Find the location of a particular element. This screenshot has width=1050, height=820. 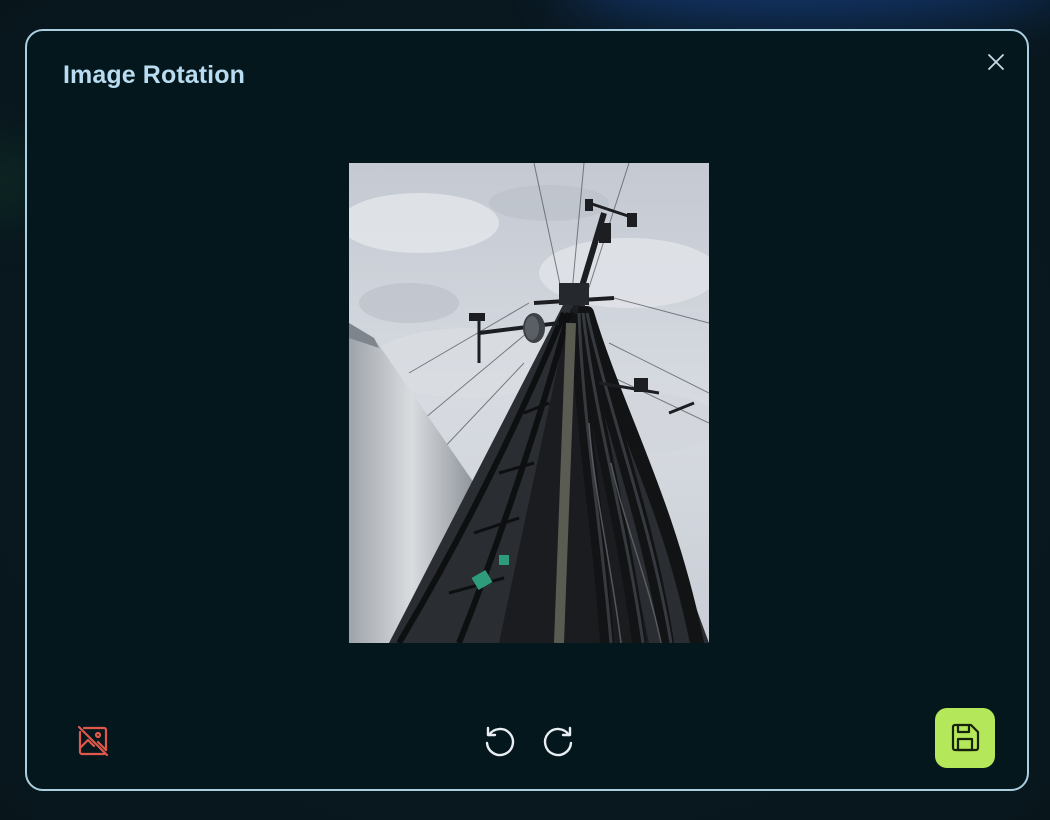

rotate-left-button is located at coordinates (499, 741).